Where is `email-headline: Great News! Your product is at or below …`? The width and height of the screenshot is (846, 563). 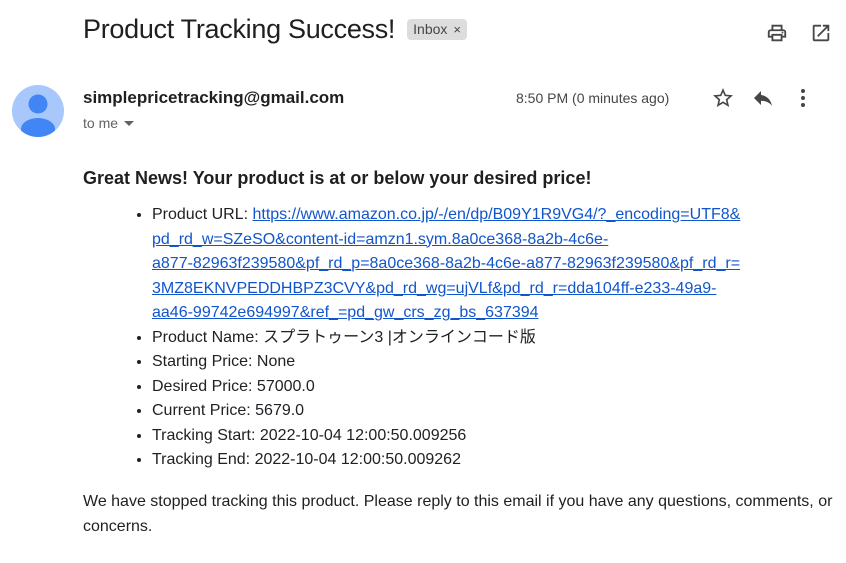
email-headline: Great News! Your product is at or below … is located at coordinates (337, 178).